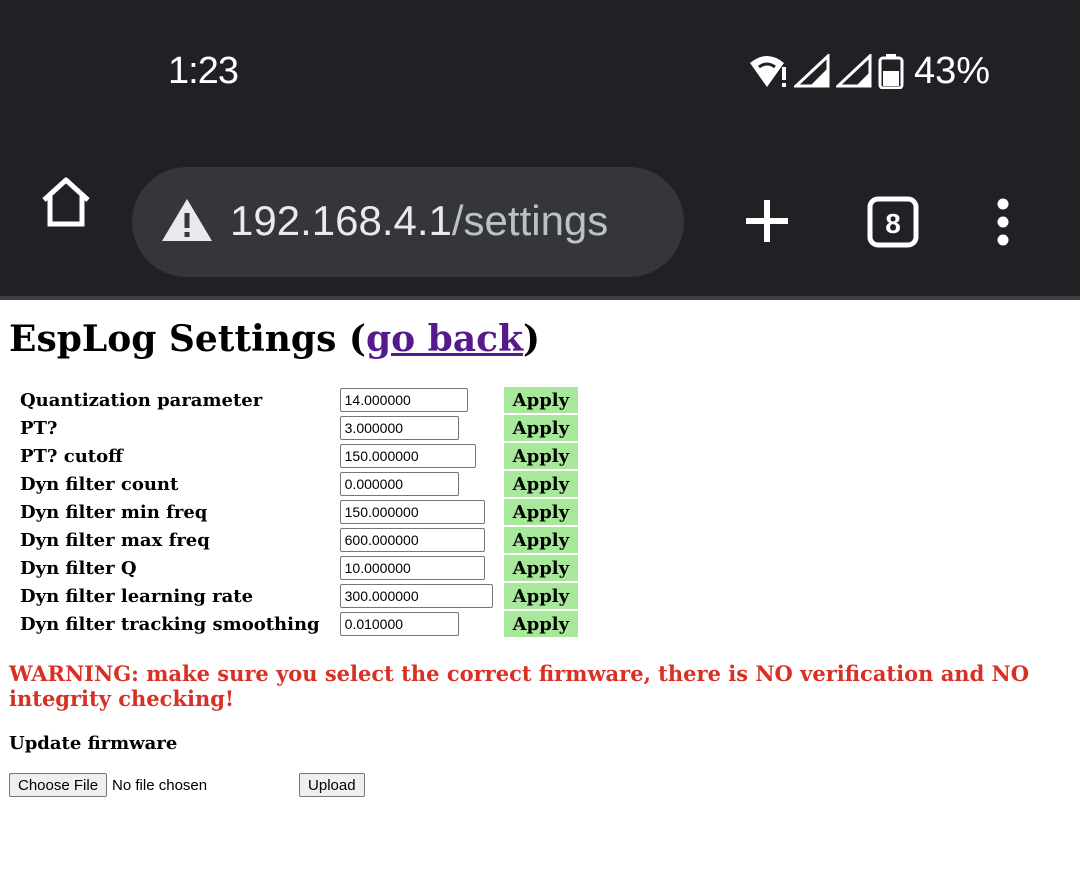 This screenshot has height=871, width=1080. I want to click on url-text: 192.168.4.1/settings, so click(419, 221).